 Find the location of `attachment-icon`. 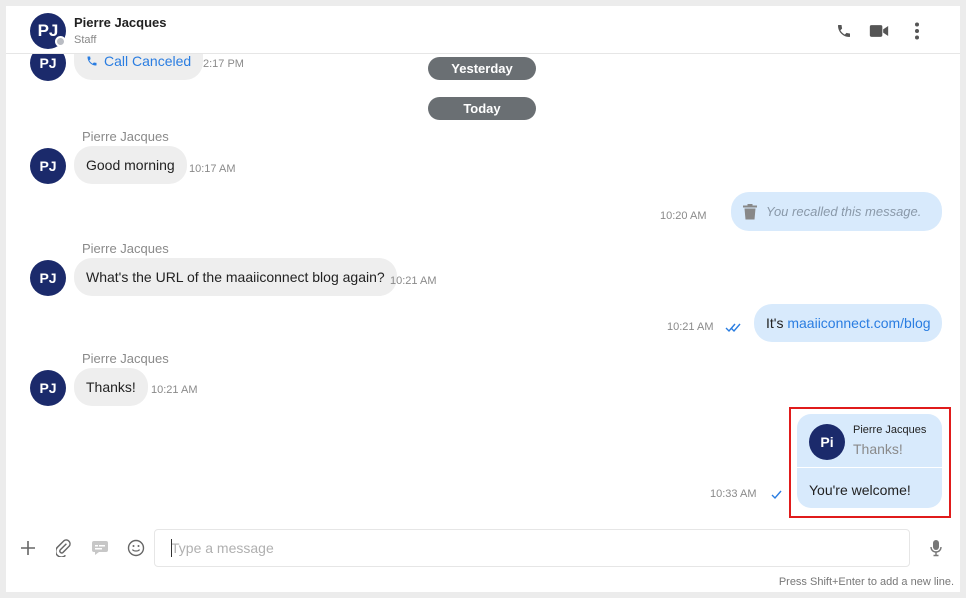

attachment-icon is located at coordinates (64, 548).